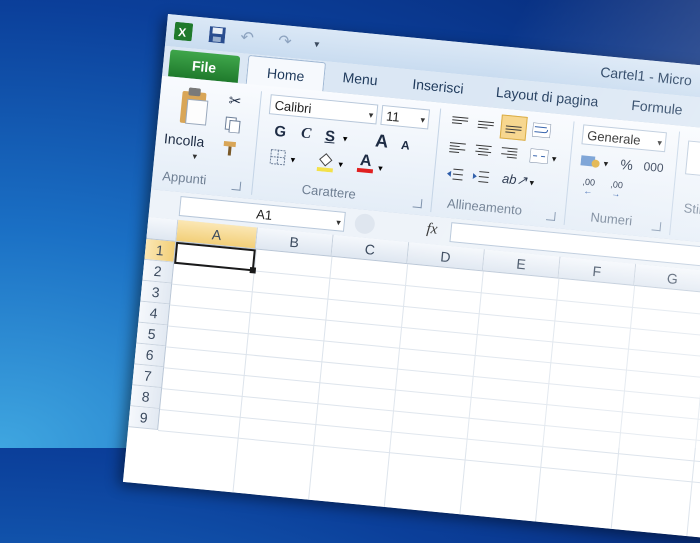 This screenshot has height=543, width=700. What do you see at coordinates (483, 151) in the screenshot?
I see `align-center-icon` at bounding box center [483, 151].